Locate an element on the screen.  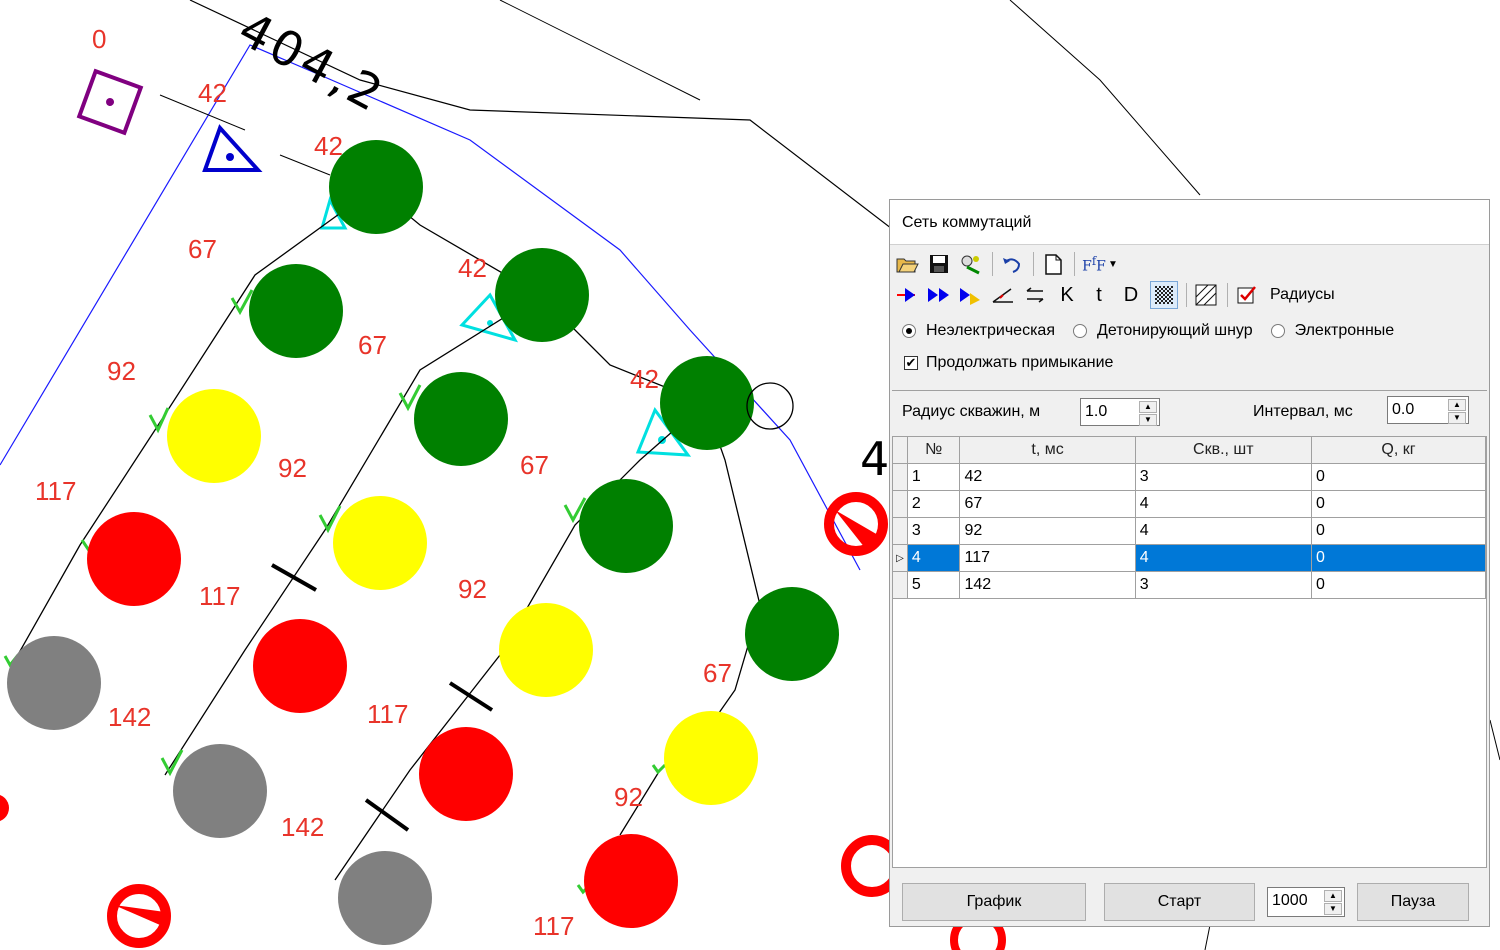
k-letter-icon: K is located at coordinates (1067, 295).